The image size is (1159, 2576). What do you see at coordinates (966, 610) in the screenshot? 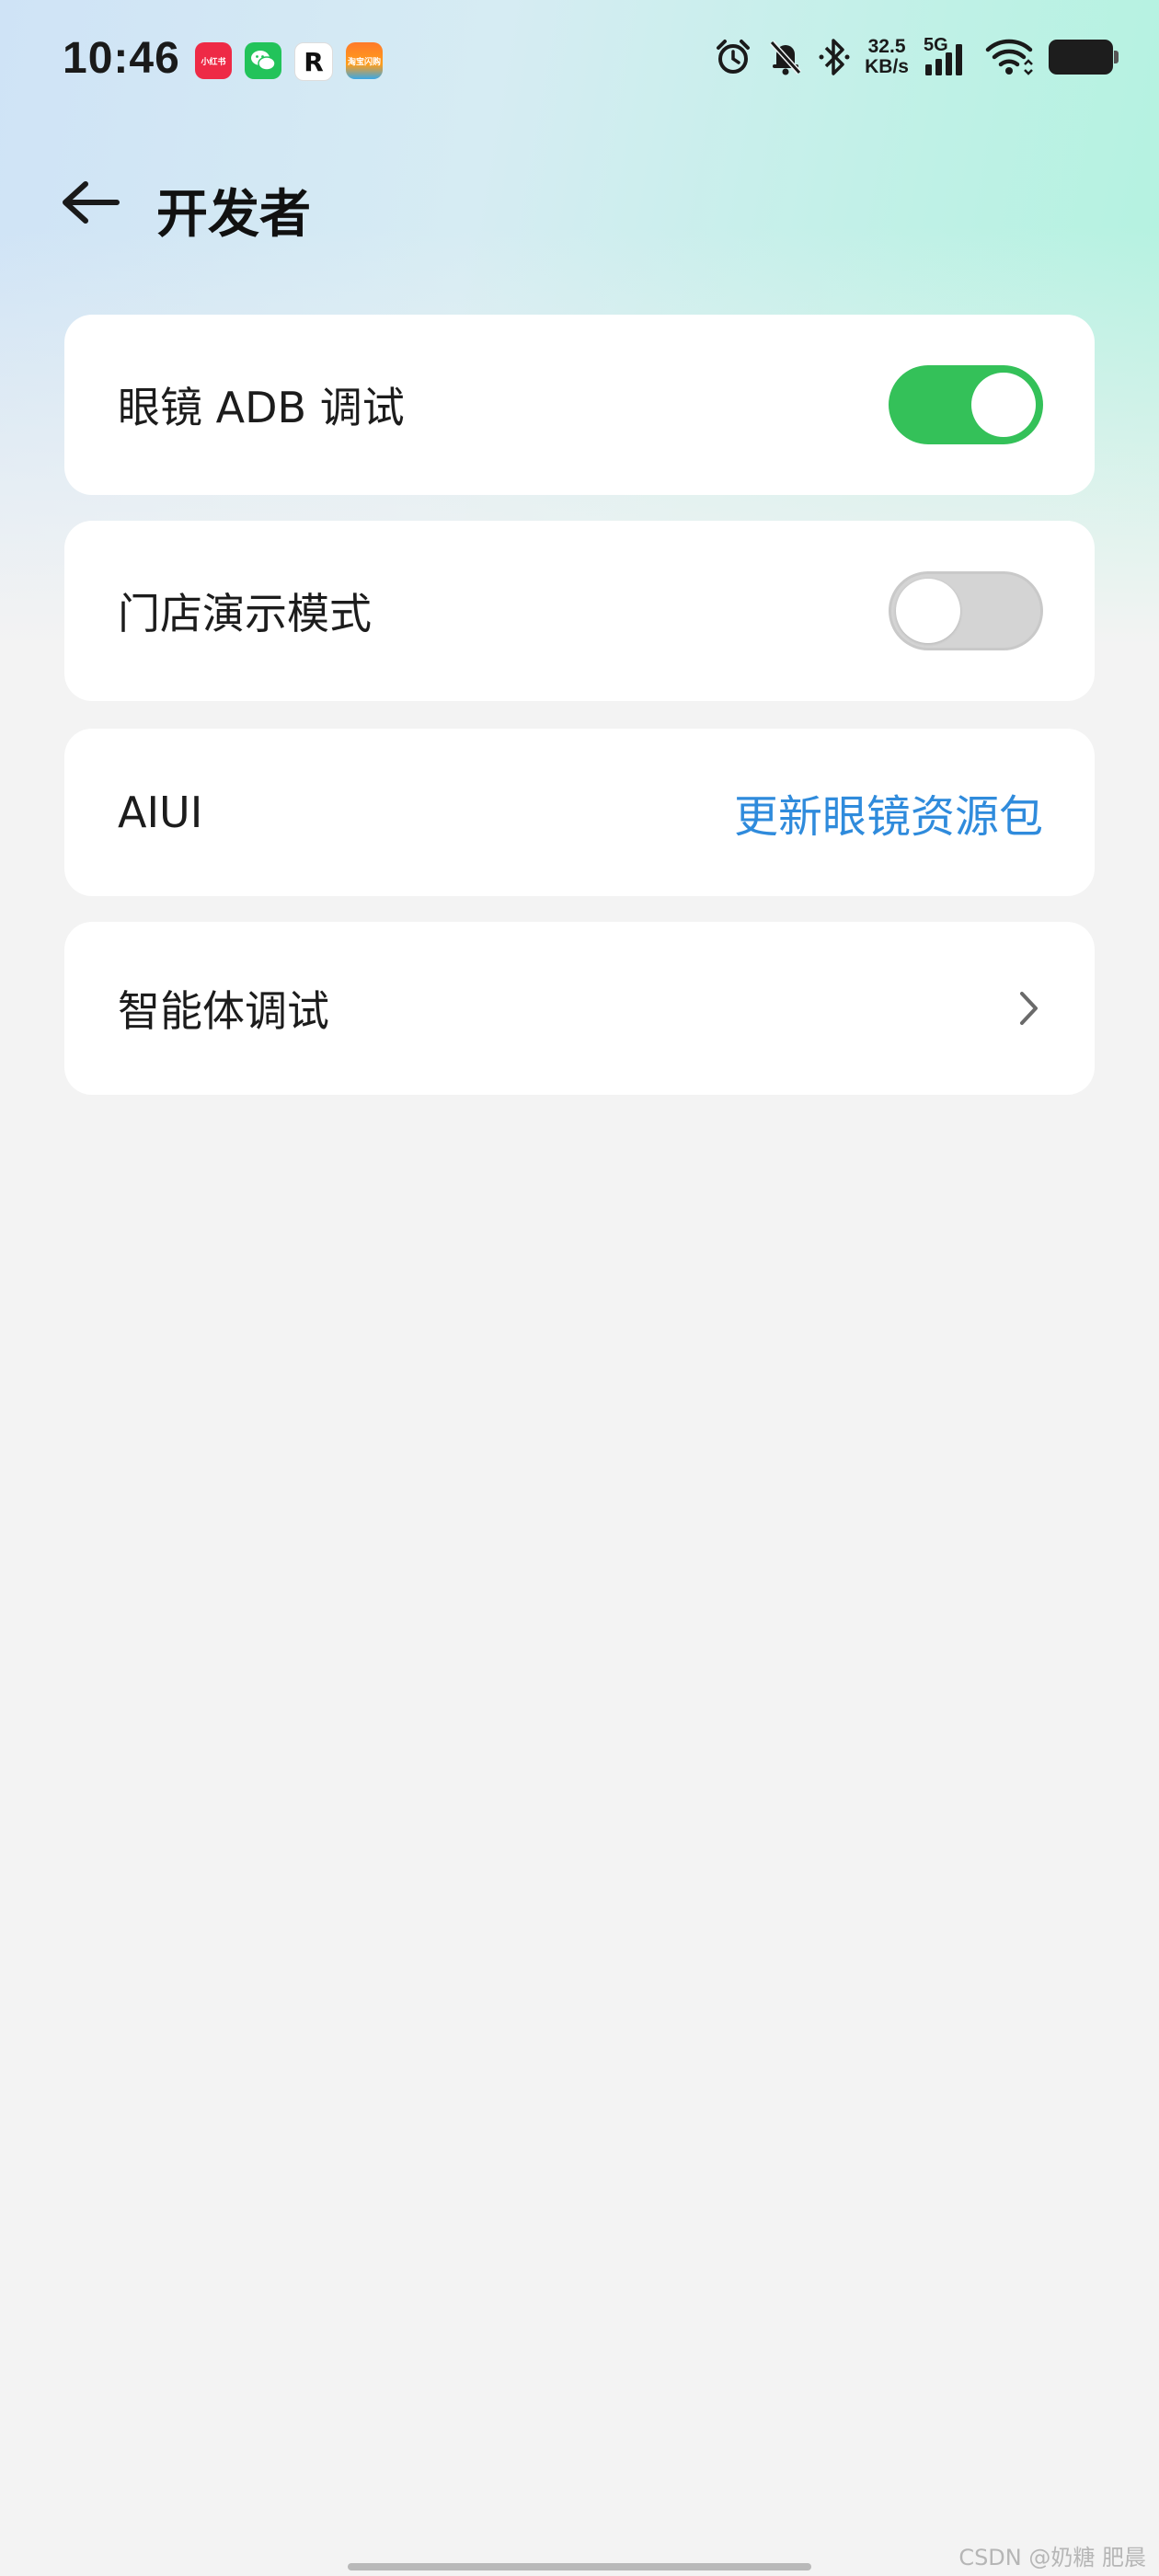
I see `store-demo-toggle` at bounding box center [966, 610].